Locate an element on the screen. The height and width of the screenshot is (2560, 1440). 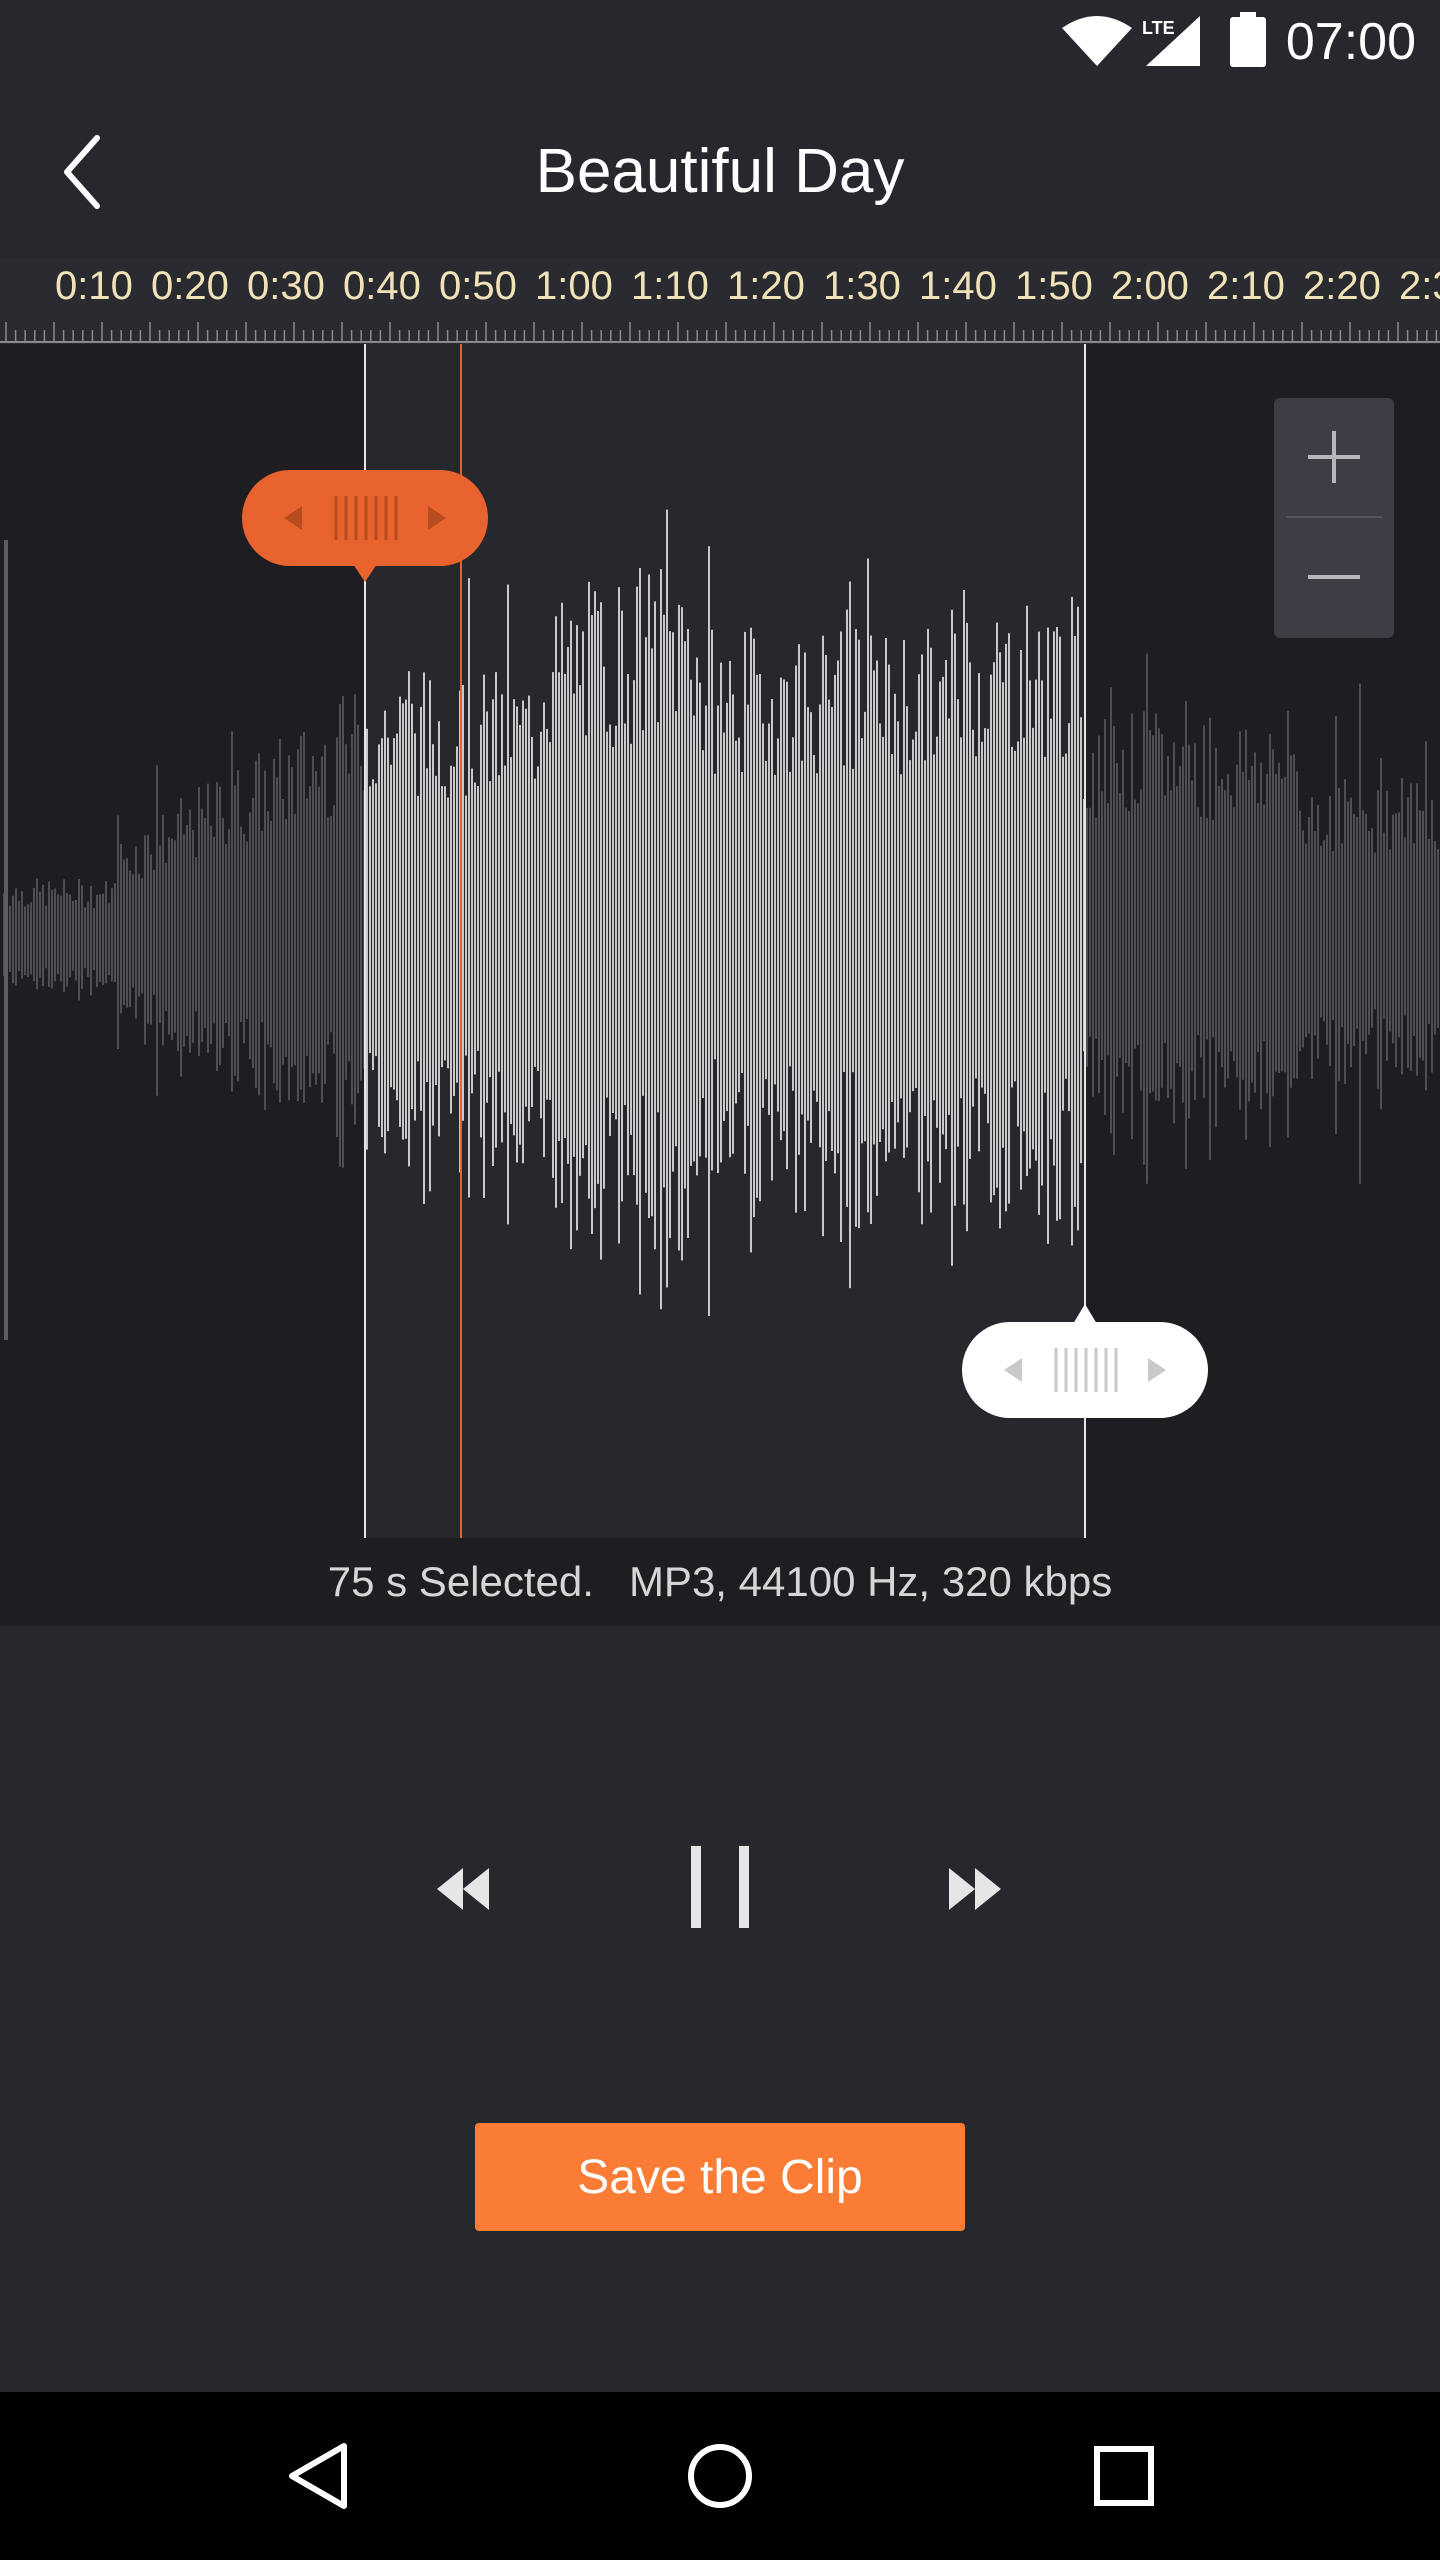
minus-icon is located at coordinates (1334, 577).